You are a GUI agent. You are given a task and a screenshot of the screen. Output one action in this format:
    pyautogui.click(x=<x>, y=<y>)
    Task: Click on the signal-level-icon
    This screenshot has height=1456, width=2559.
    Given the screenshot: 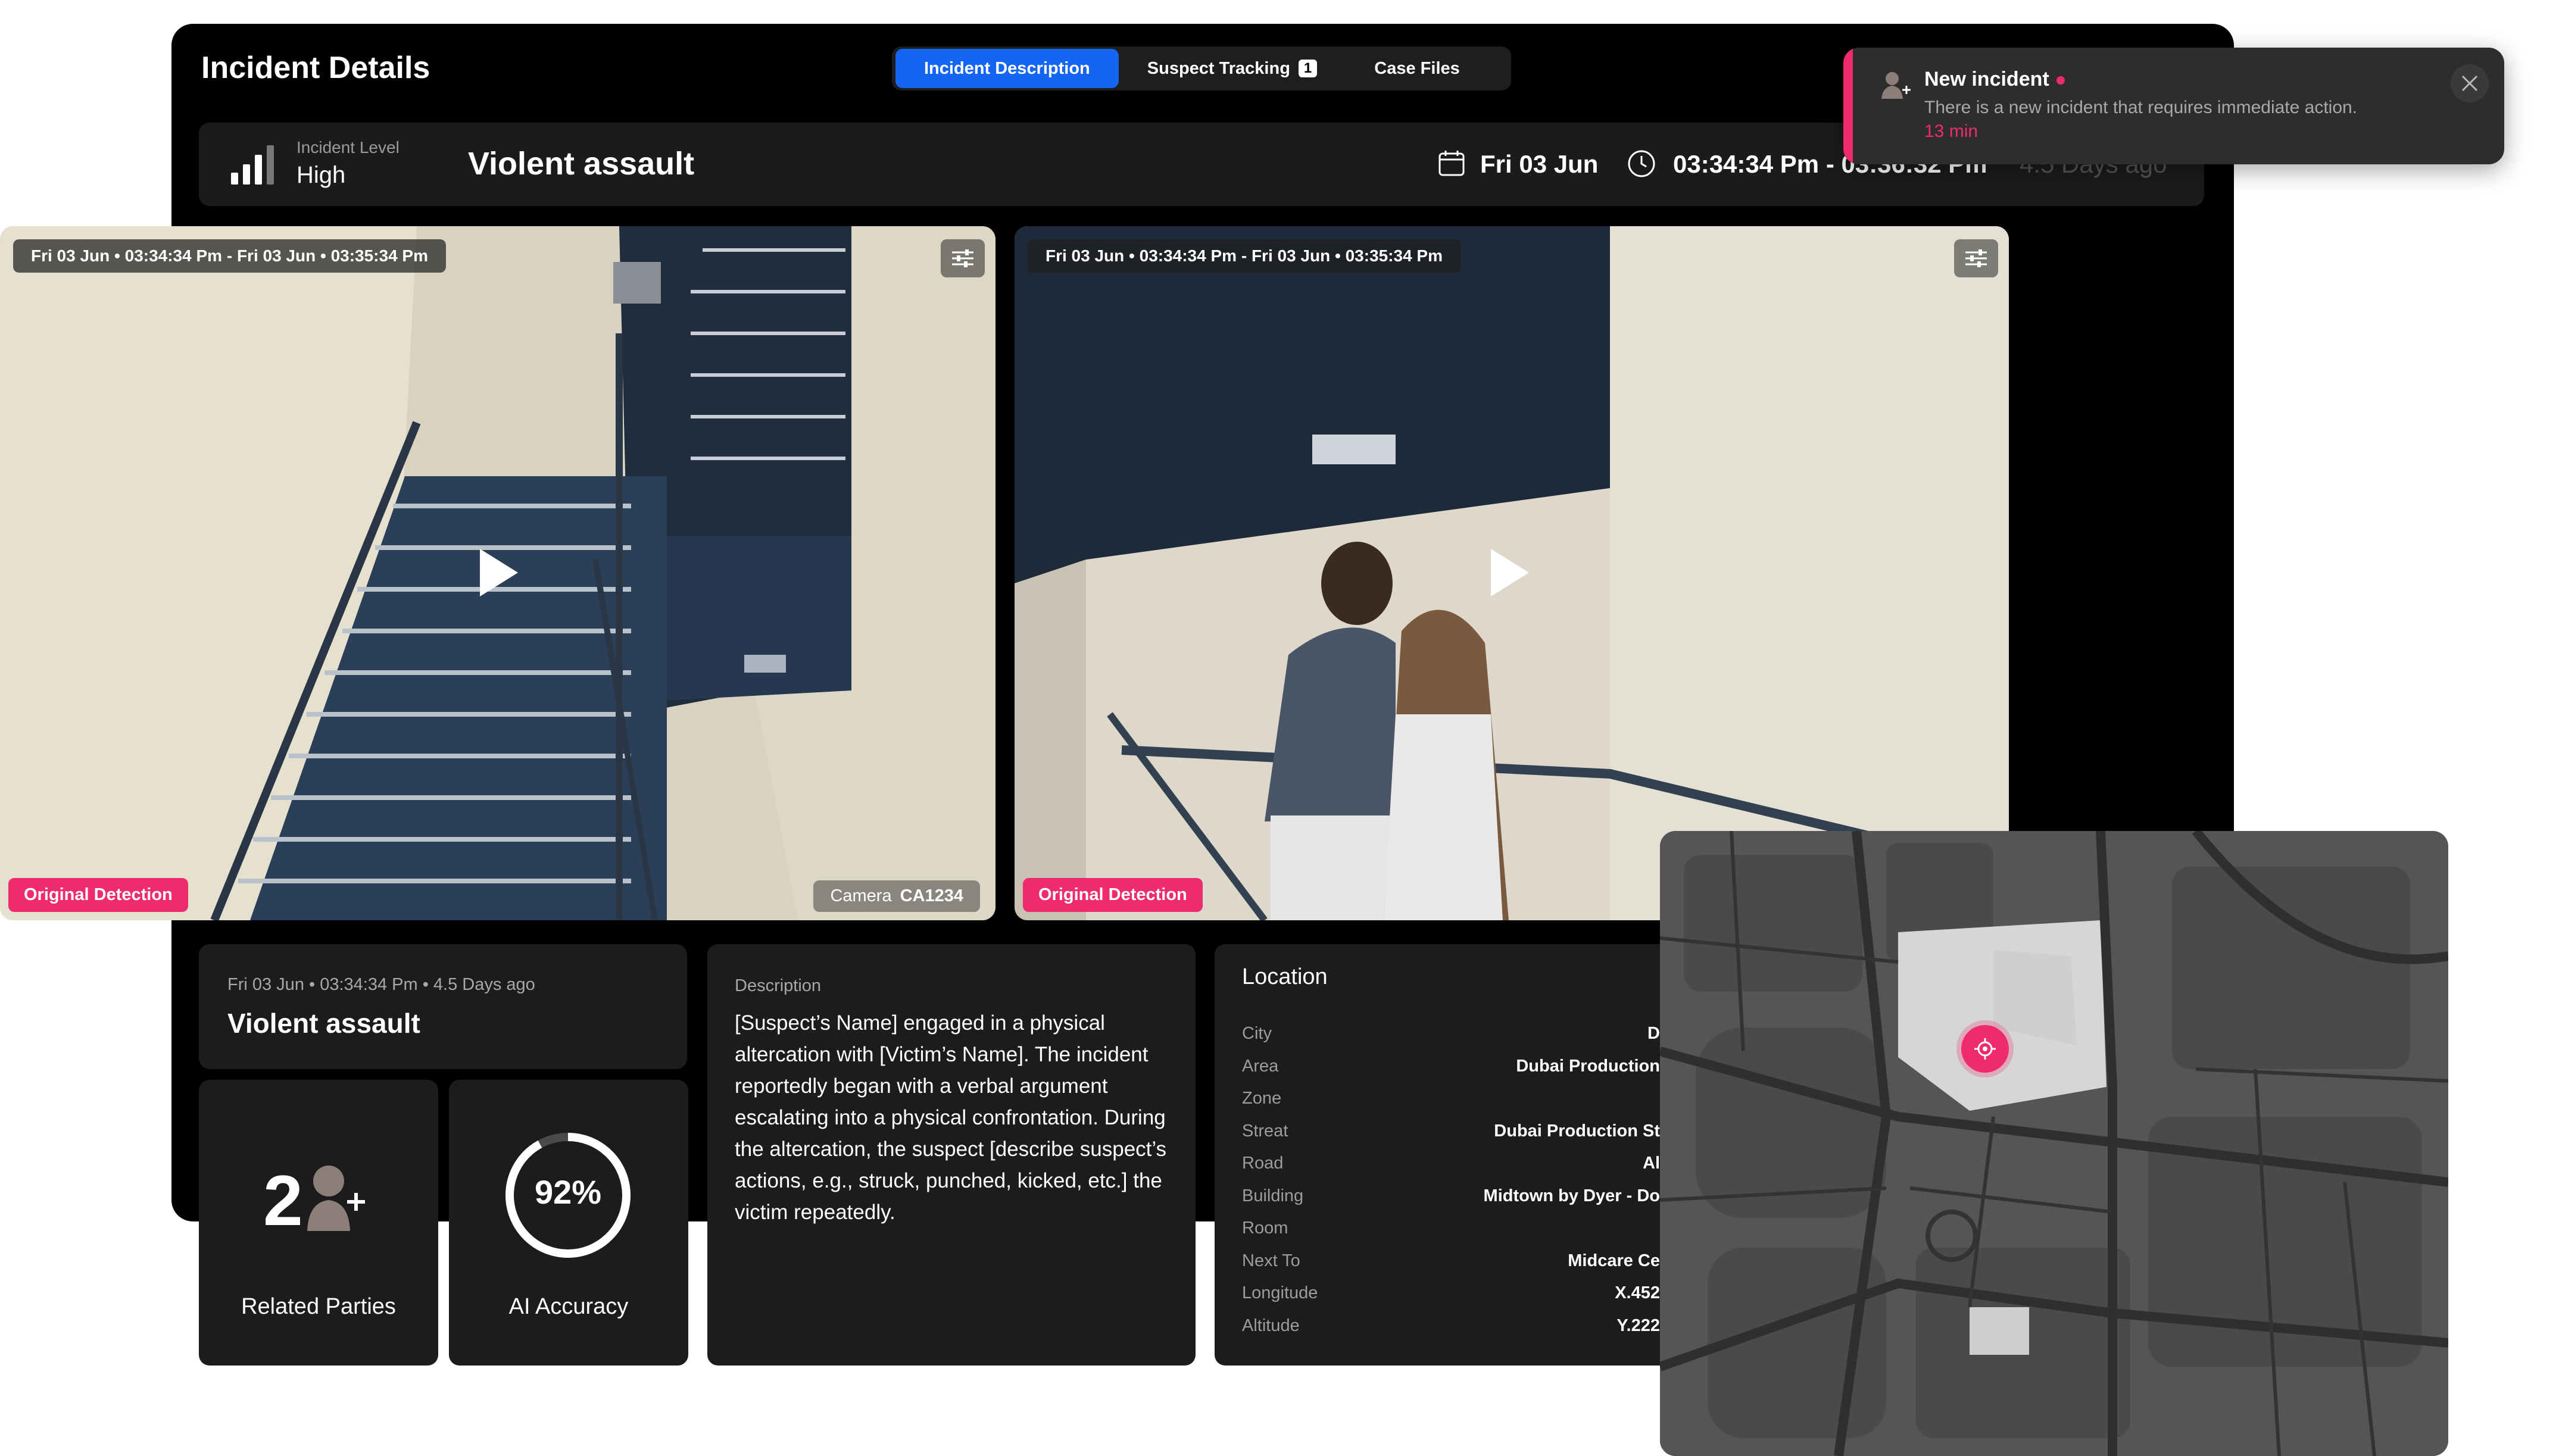 What is the action you would take?
    pyautogui.click(x=252, y=165)
    